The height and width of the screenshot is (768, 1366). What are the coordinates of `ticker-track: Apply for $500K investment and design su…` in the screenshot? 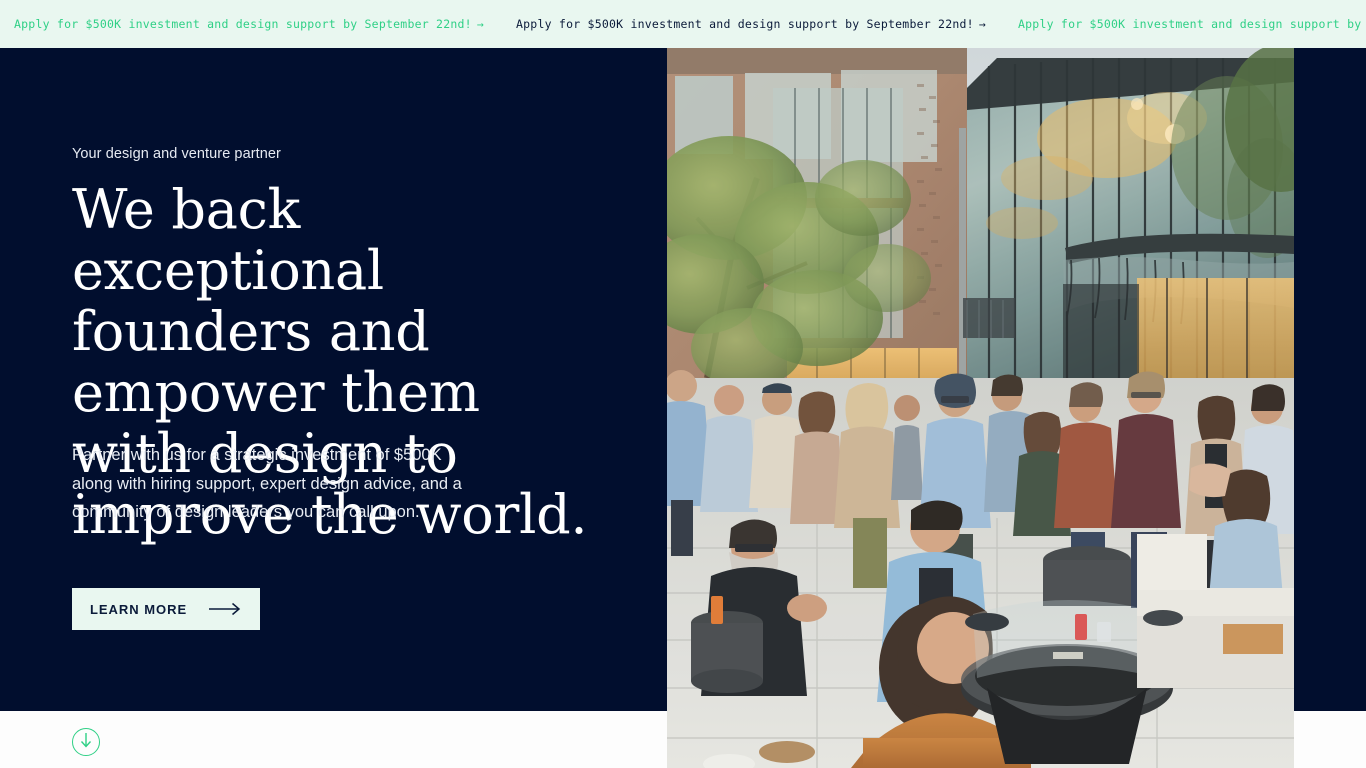 It's located at (683, 24).